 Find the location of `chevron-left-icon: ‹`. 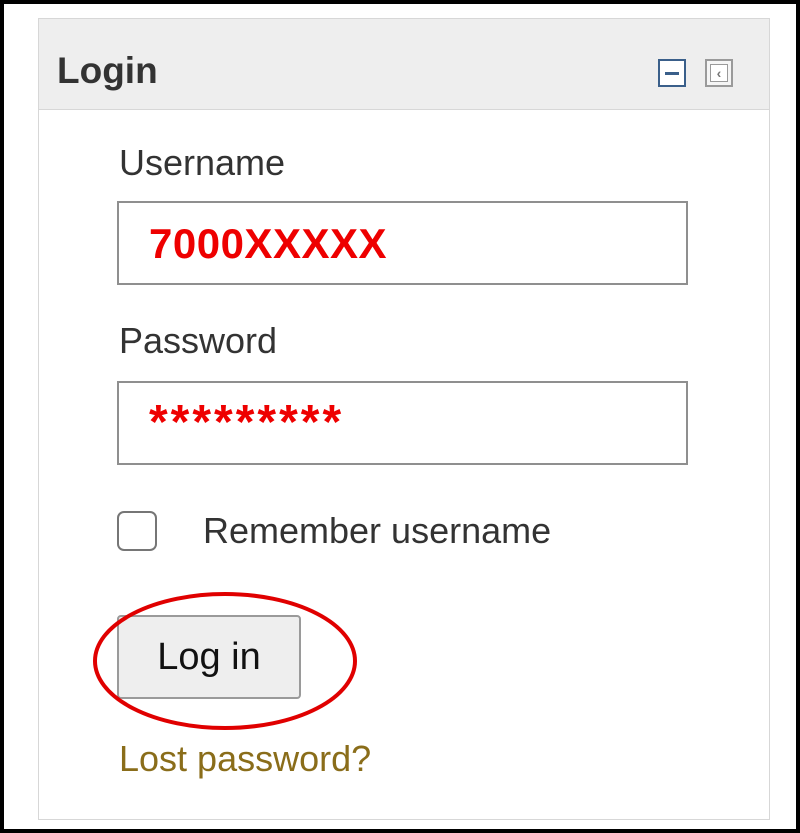

chevron-left-icon: ‹ is located at coordinates (719, 73).